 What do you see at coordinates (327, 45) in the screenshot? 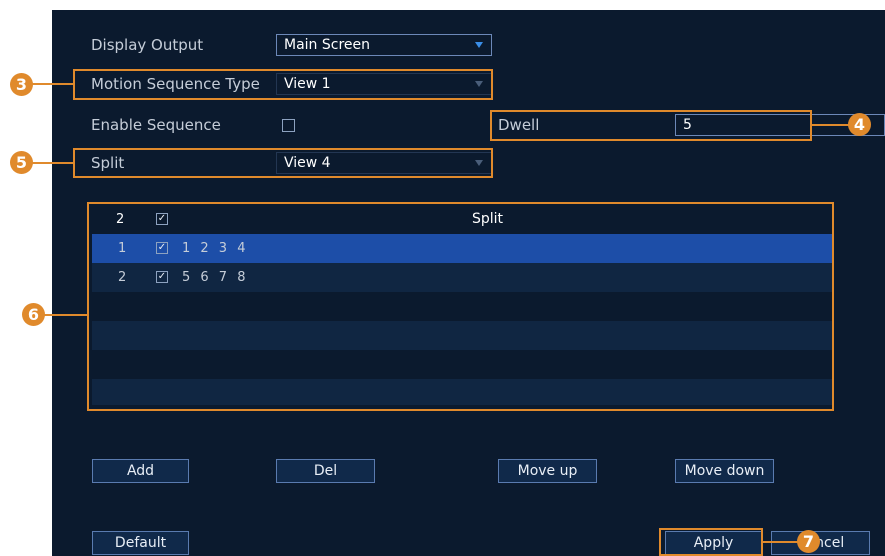
I see `display-output-value: Main Screen` at bounding box center [327, 45].